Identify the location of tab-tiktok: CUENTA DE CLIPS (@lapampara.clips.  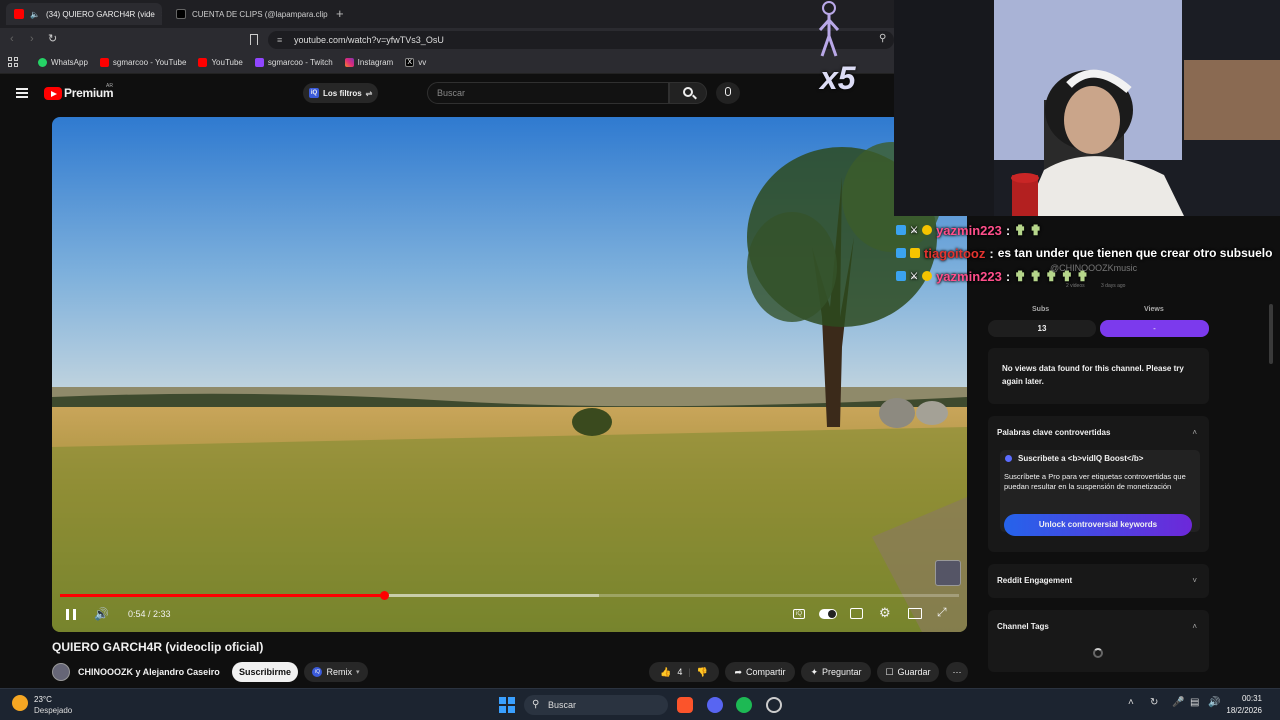
(248, 14).